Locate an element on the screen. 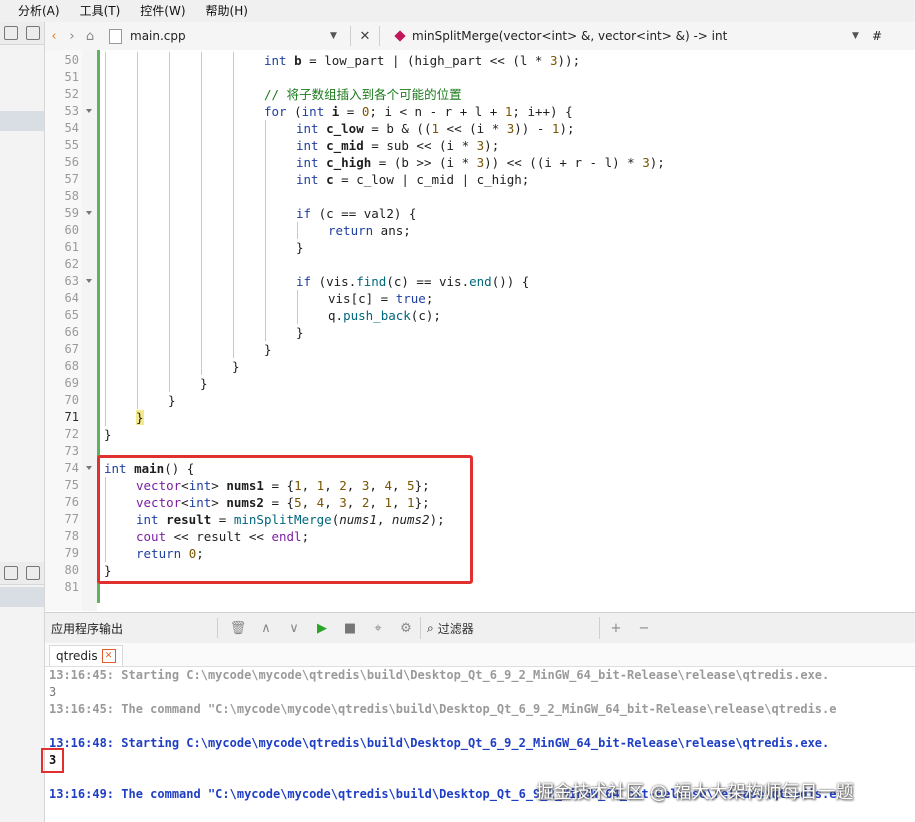 The width and height of the screenshot is (915, 822). code-line: 58 is located at coordinates (480, 196).